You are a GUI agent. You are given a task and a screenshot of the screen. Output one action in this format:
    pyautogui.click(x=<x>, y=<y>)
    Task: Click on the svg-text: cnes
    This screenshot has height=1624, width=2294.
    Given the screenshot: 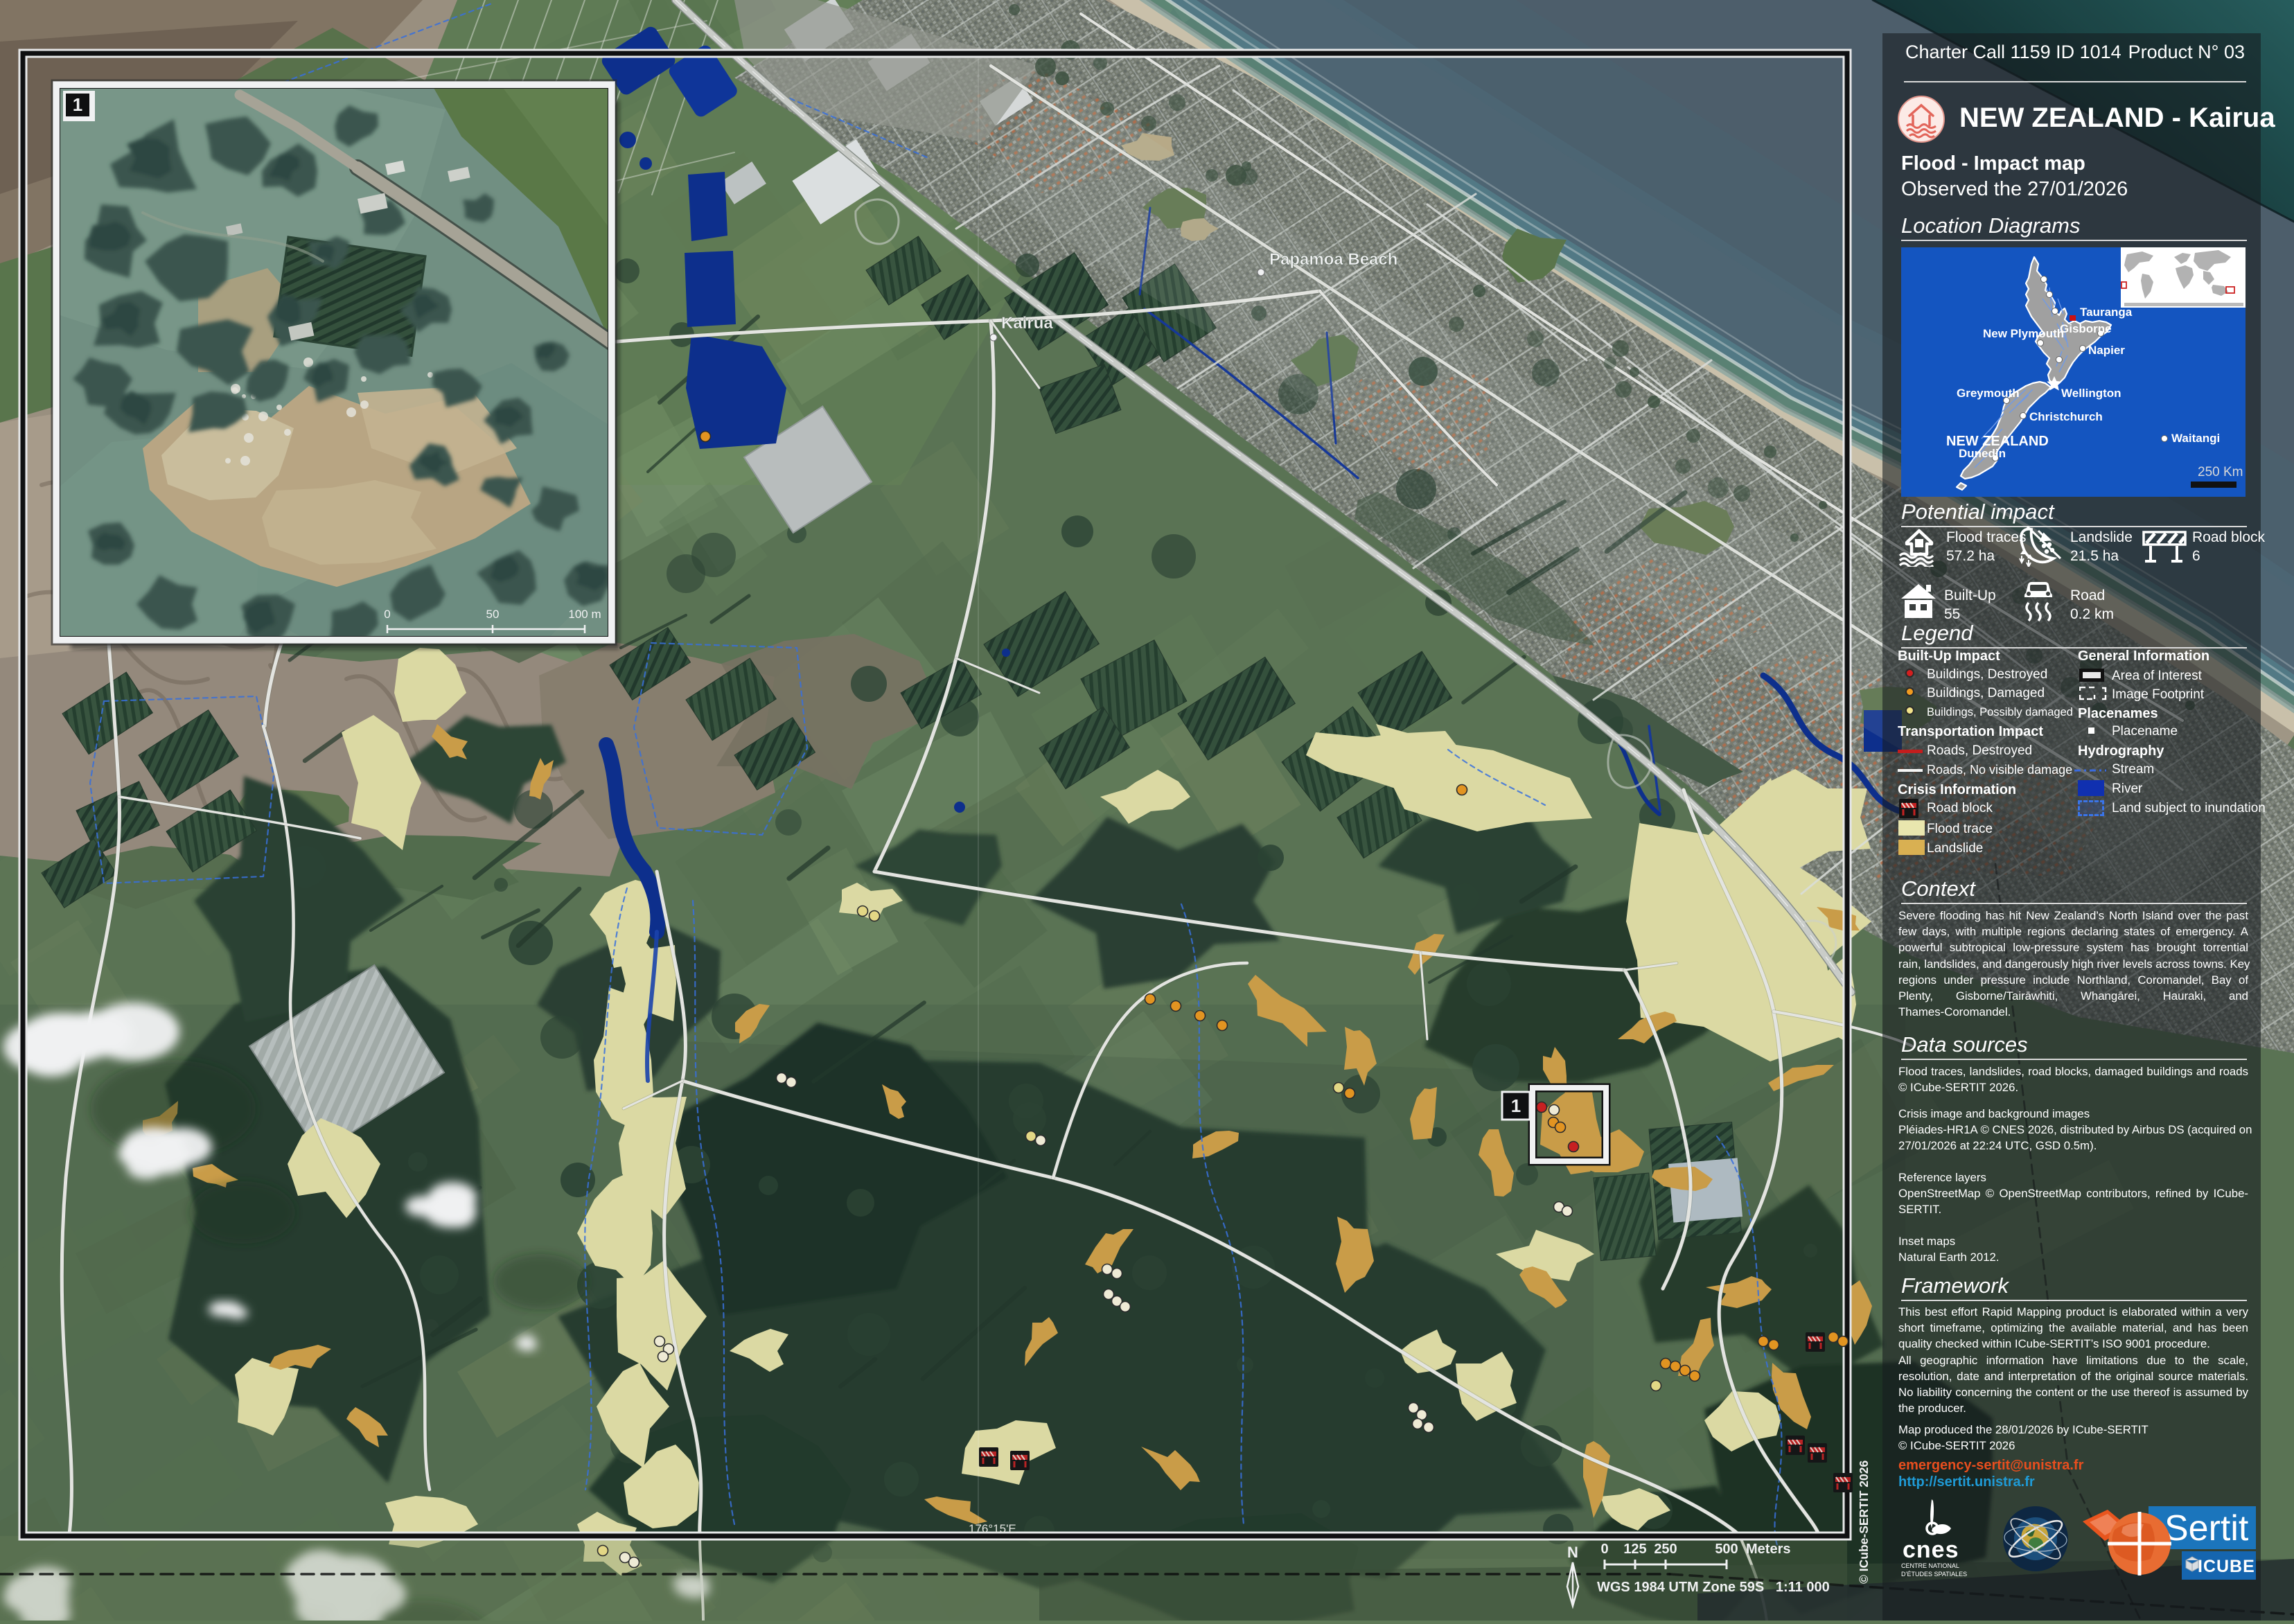 What is the action you would take?
    pyautogui.click(x=1931, y=1550)
    